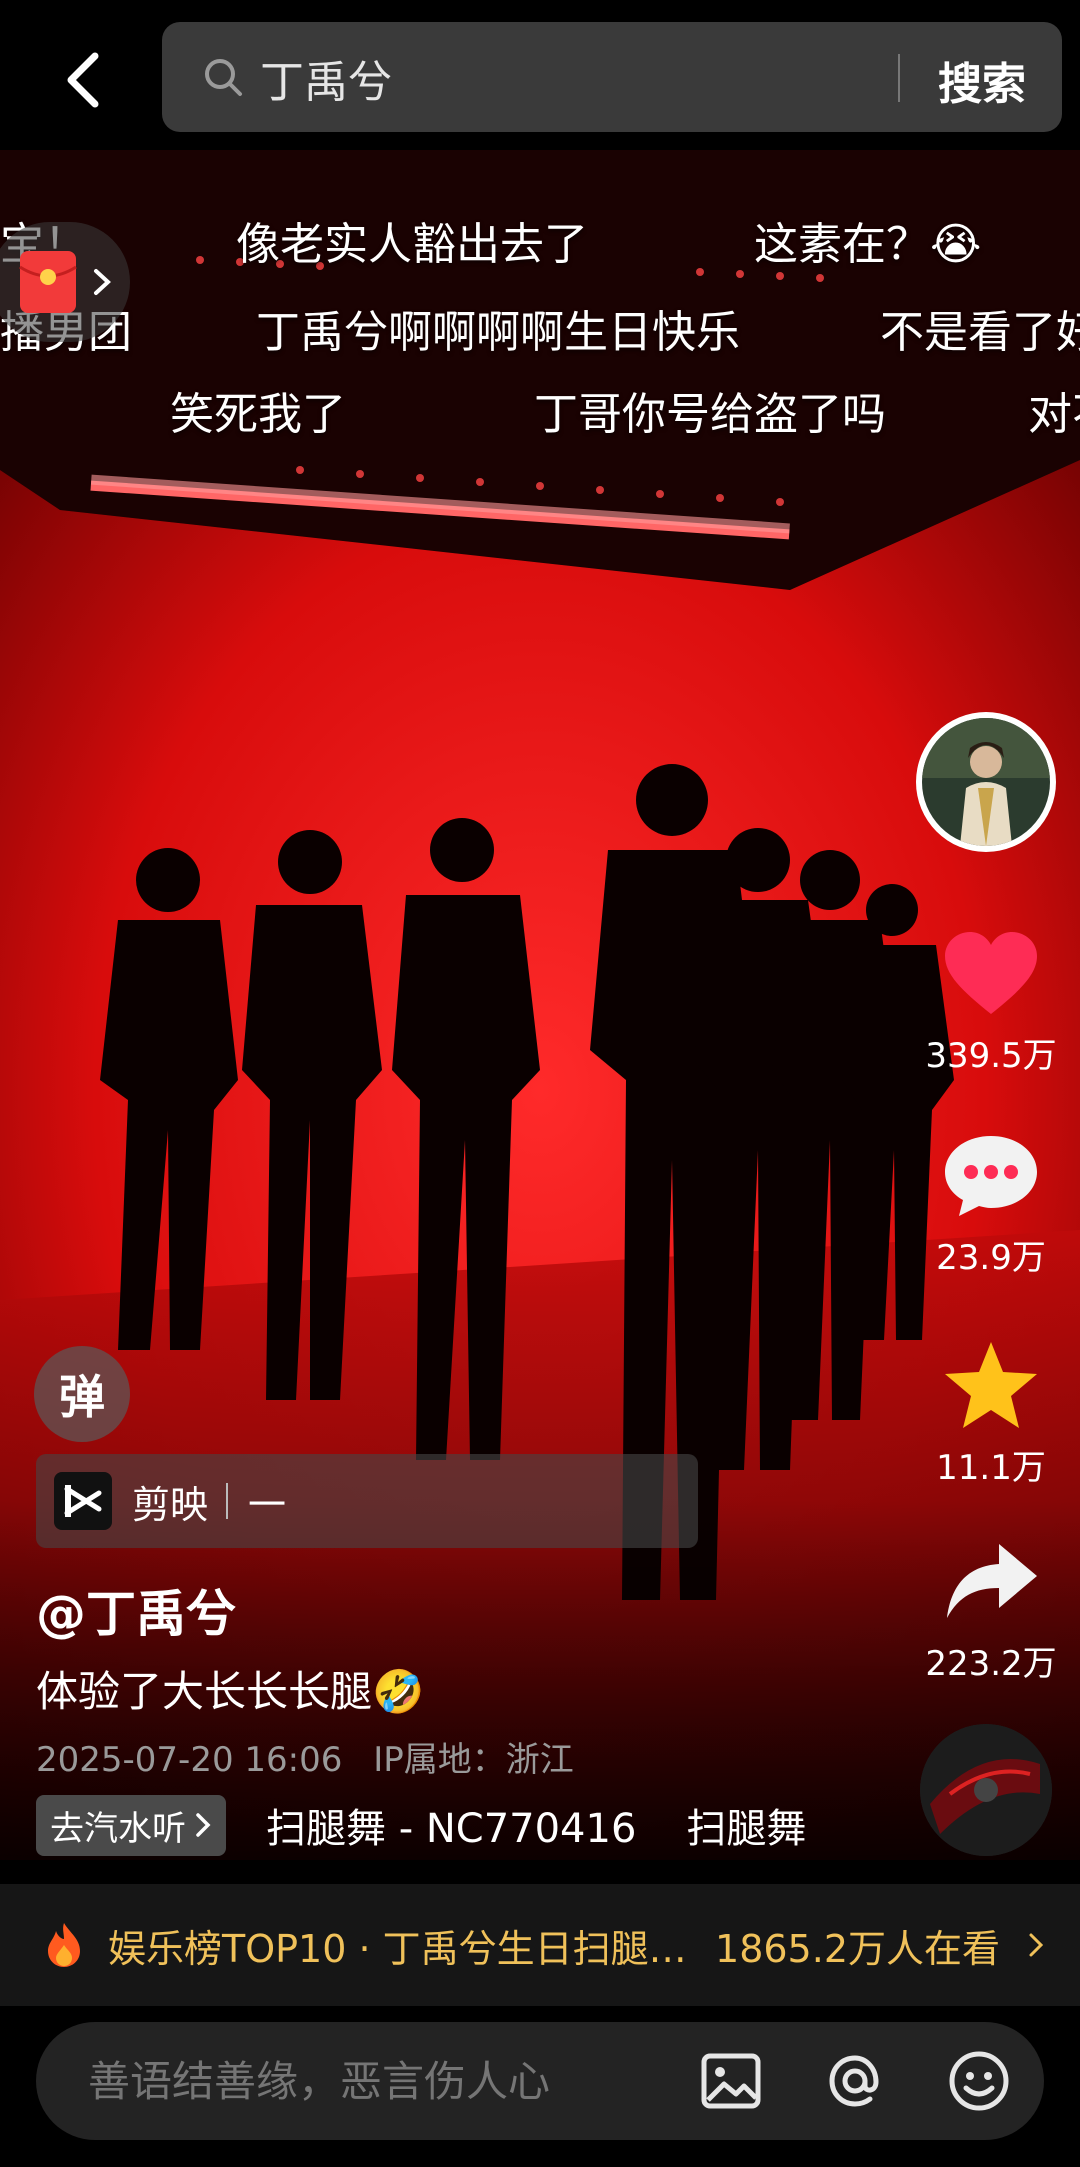 The image size is (1080, 2167). I want to click on comment-button: 23.9万, so click(991, 1204).